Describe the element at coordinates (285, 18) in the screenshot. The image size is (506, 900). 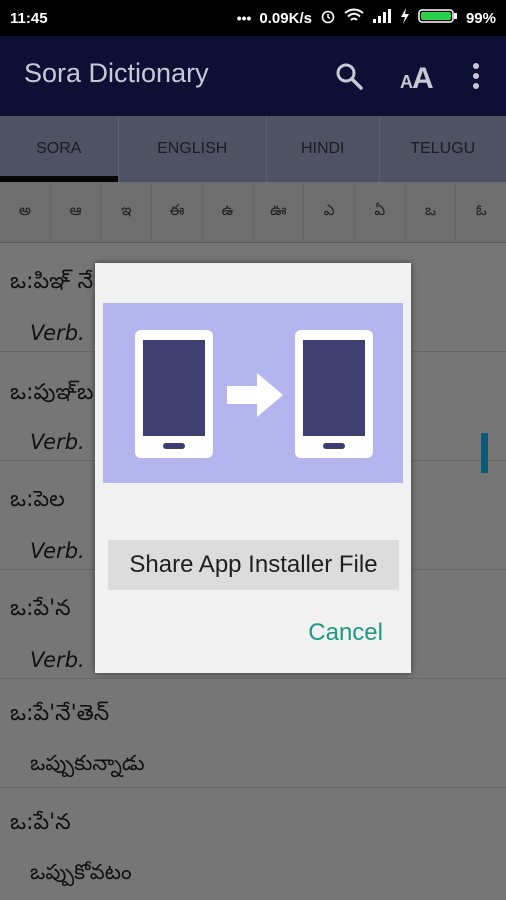
I see `network-speed: 0.09K/s` at that location.